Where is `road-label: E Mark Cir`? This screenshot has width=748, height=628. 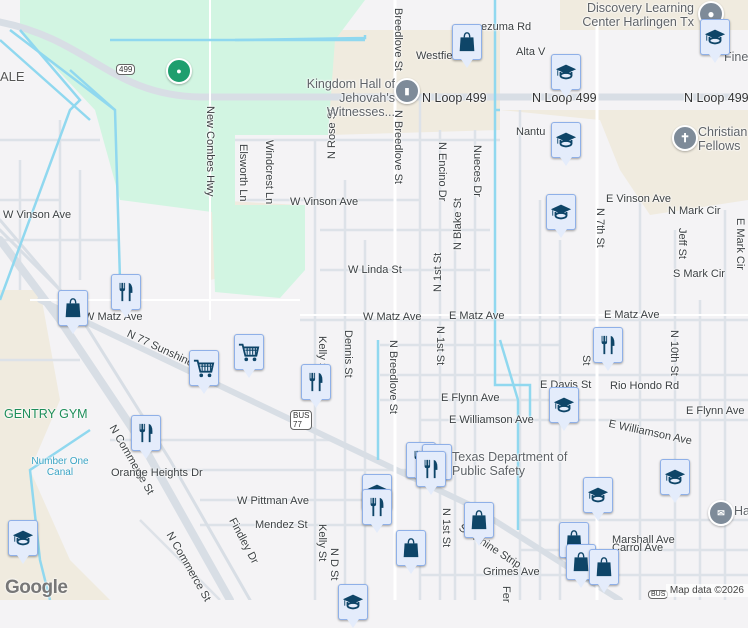
road-label: E Mark Cir is located at coordinates (740, 244).